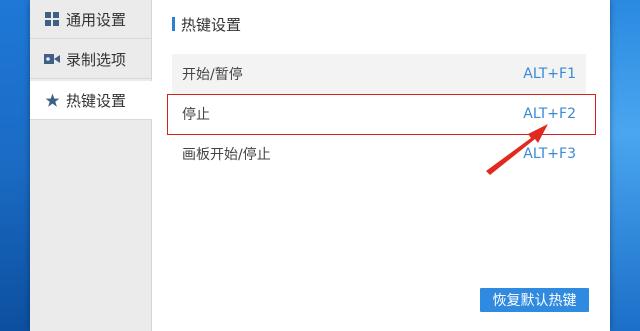  Describe the element at coordinates (15, 165) in the screenshot. I see `desktop-wallpaper-left` at that location.